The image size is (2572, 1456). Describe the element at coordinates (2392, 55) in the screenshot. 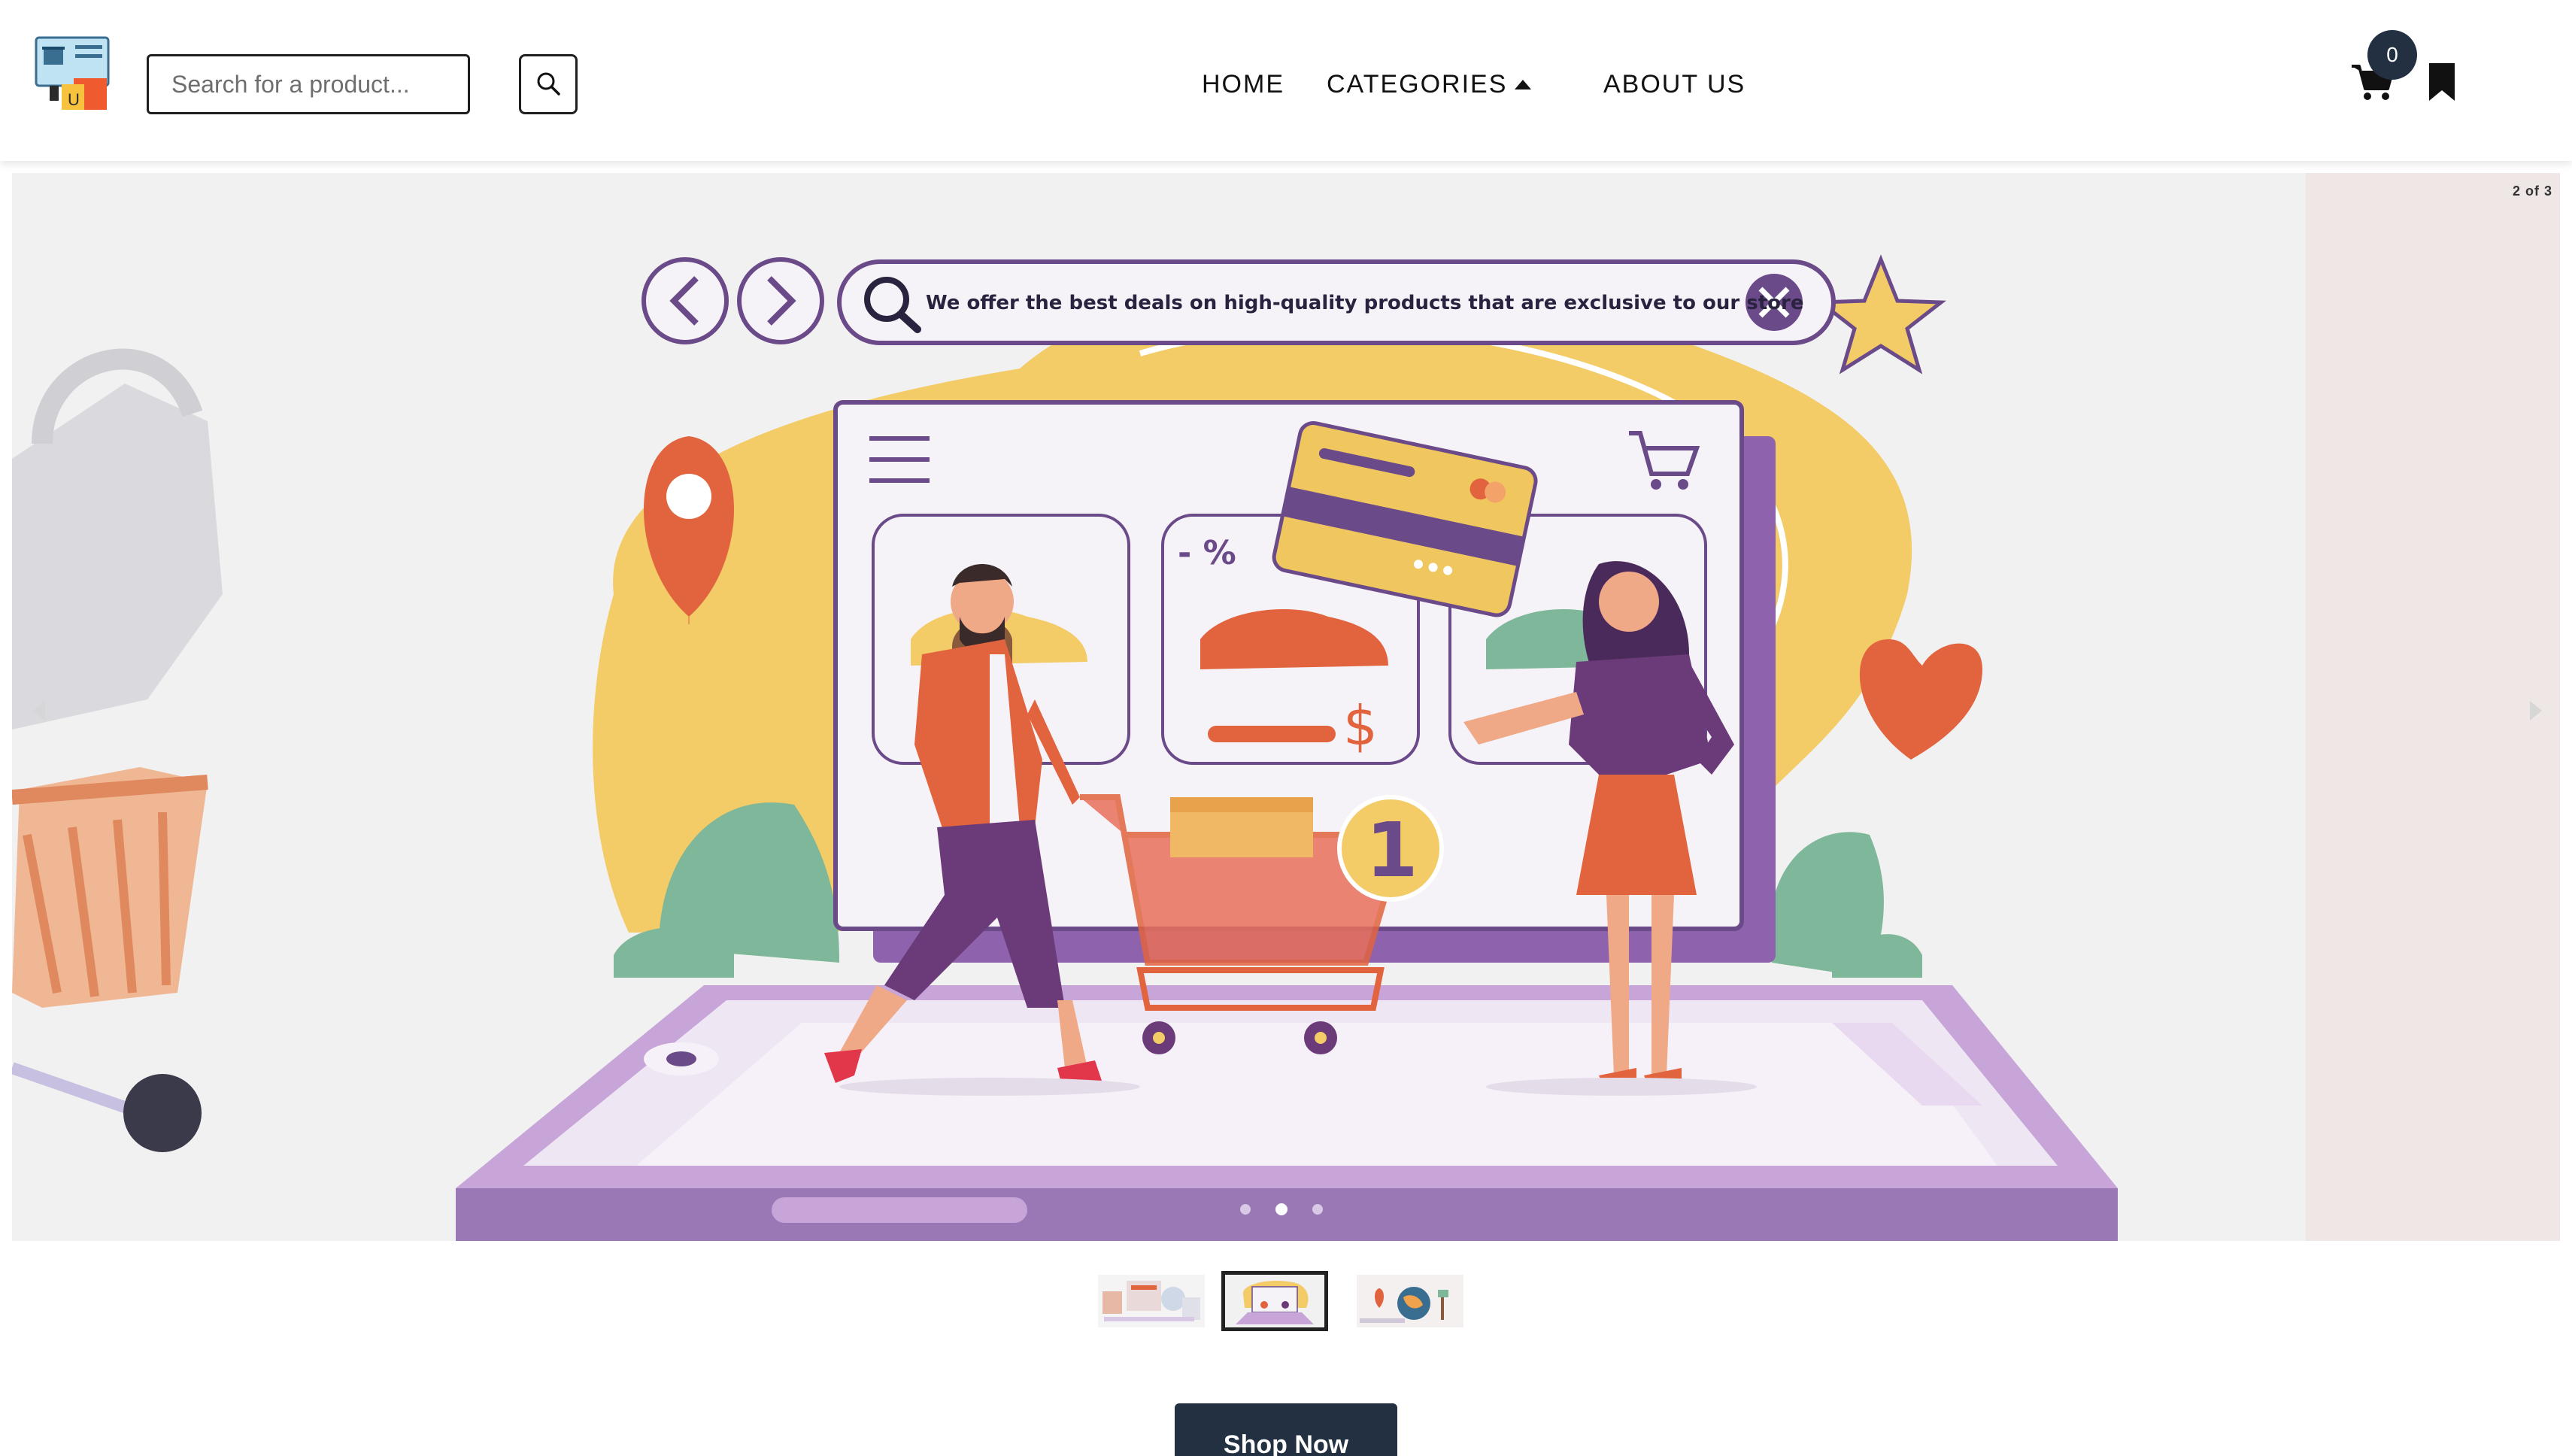

I see `cart-count-badge: 0` at that location.